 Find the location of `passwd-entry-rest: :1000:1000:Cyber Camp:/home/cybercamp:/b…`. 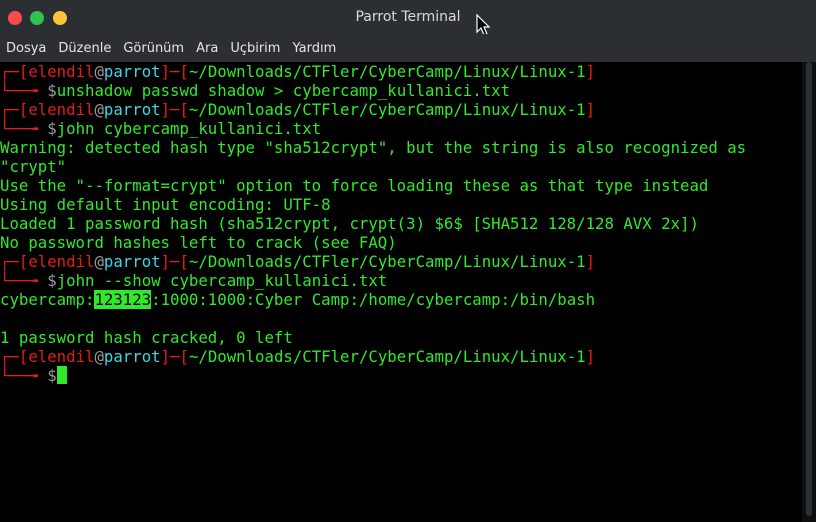

passwd-entry-rest: :1000:1000:Cyber Camp:/home/cybercamp:/b… is located at coordinates (373, 299).